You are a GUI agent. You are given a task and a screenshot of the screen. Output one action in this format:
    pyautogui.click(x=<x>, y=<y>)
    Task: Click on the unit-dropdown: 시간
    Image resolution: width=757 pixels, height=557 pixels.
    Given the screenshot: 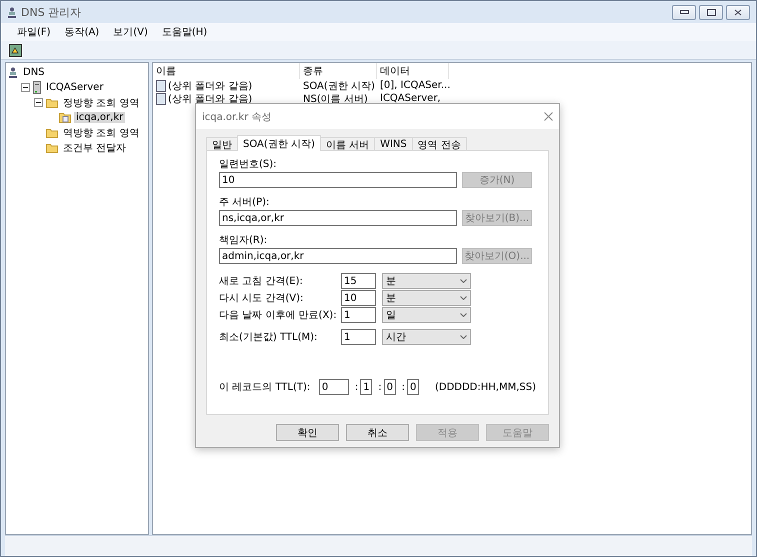 What is the action you would take?
    pyautogui.click(x=426, y=337)
    